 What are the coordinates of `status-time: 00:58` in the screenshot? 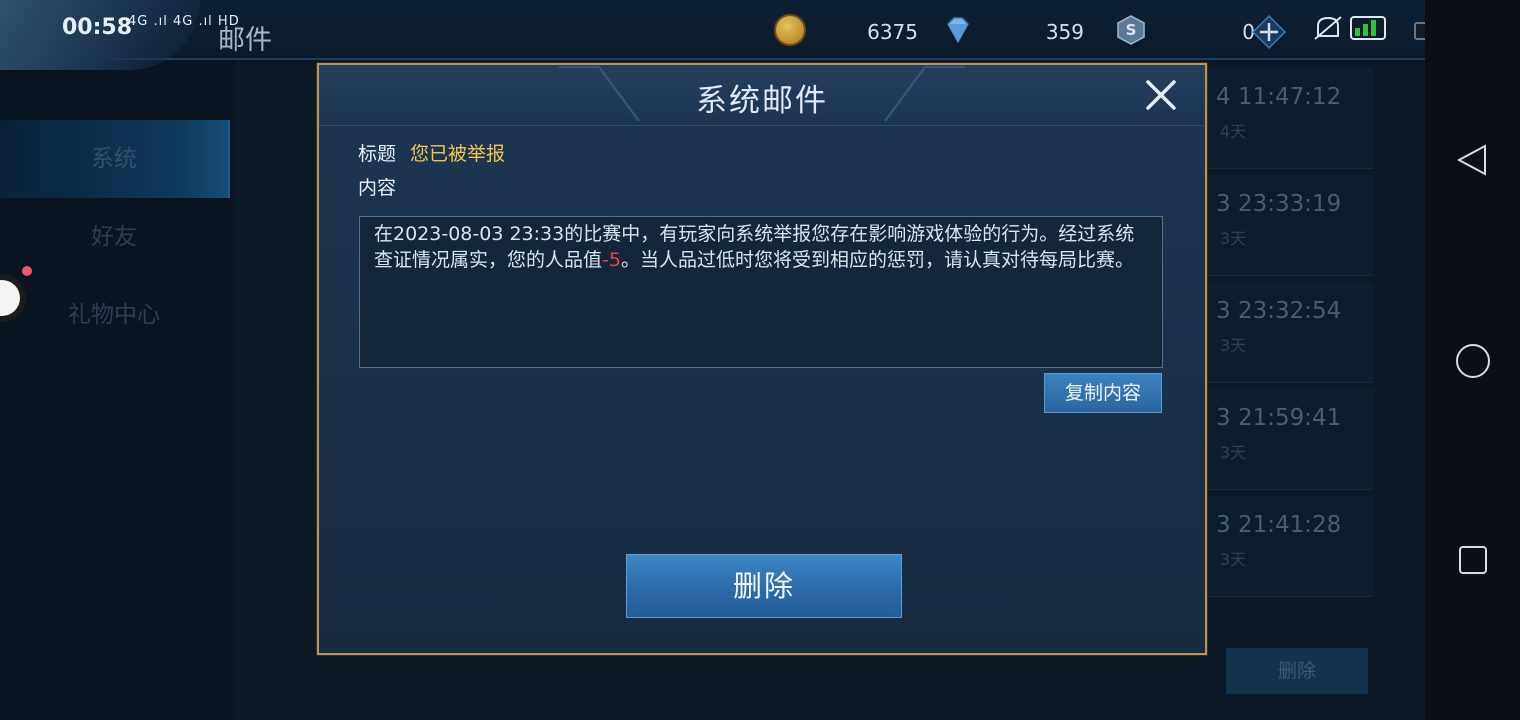 It's located at (97, 27).